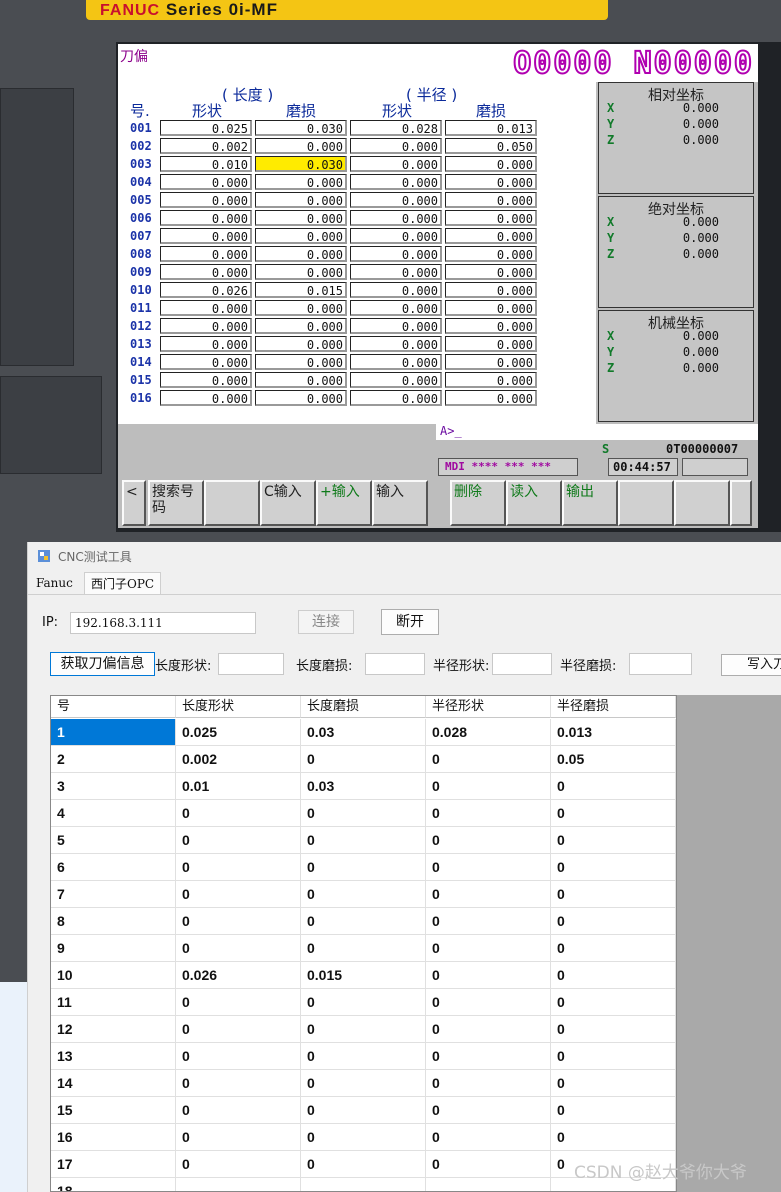 This screenshot has width=781, height=1192. What do you see at coordinates (206, 164) in the screenshot?
I see `offset-value-cell: 0.010` at bounding box center [206, 164].